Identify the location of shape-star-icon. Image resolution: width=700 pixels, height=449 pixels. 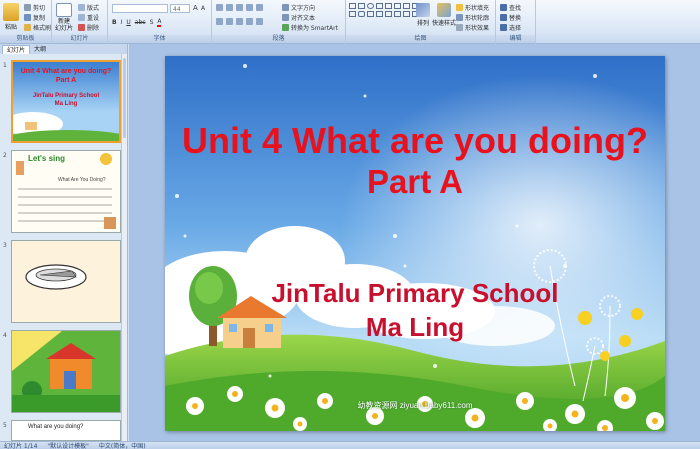
(397, 6).